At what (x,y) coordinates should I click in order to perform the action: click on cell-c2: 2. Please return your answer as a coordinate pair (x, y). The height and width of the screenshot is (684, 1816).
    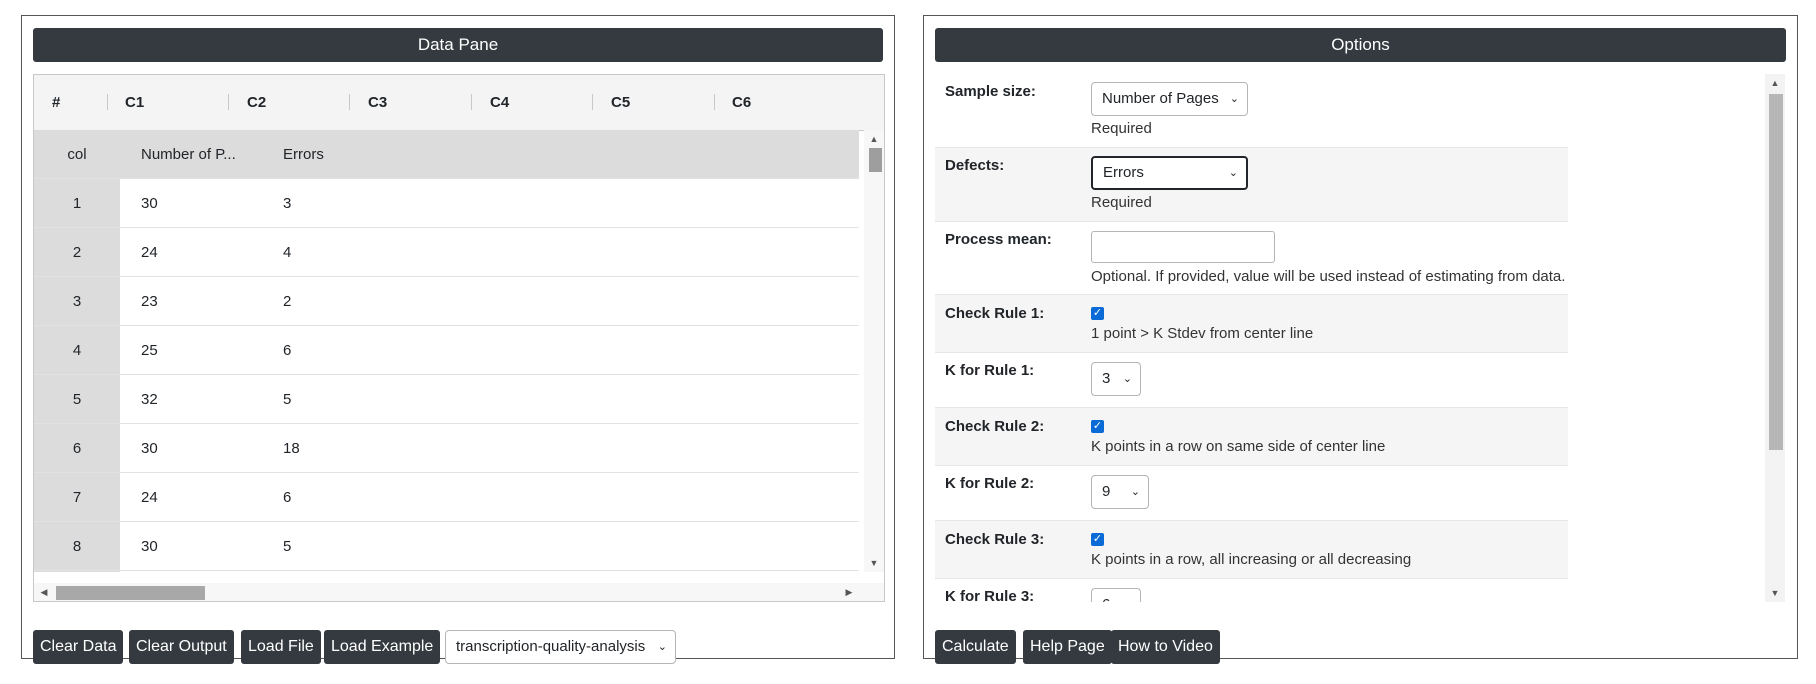
    Looking at the image, I should click on (287, 301).